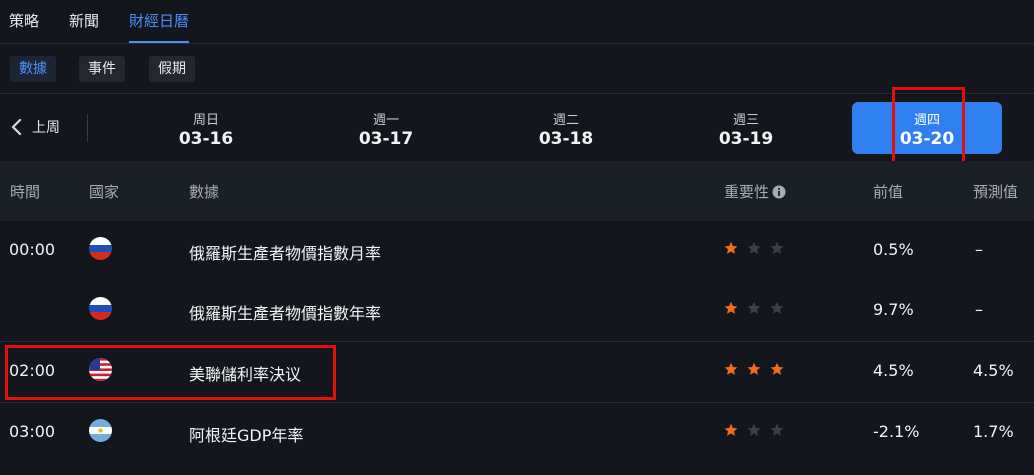 This screenshot has width=1034, height=475. I want to click on day-wednesday: 週三 03-19, so click(746, 128).